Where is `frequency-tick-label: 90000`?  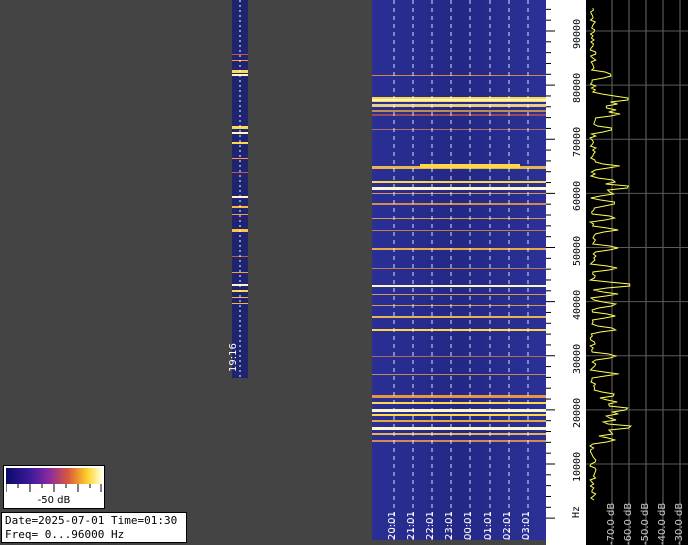 frequency-tick-label: 90000 is located at coordinates (577, 33).